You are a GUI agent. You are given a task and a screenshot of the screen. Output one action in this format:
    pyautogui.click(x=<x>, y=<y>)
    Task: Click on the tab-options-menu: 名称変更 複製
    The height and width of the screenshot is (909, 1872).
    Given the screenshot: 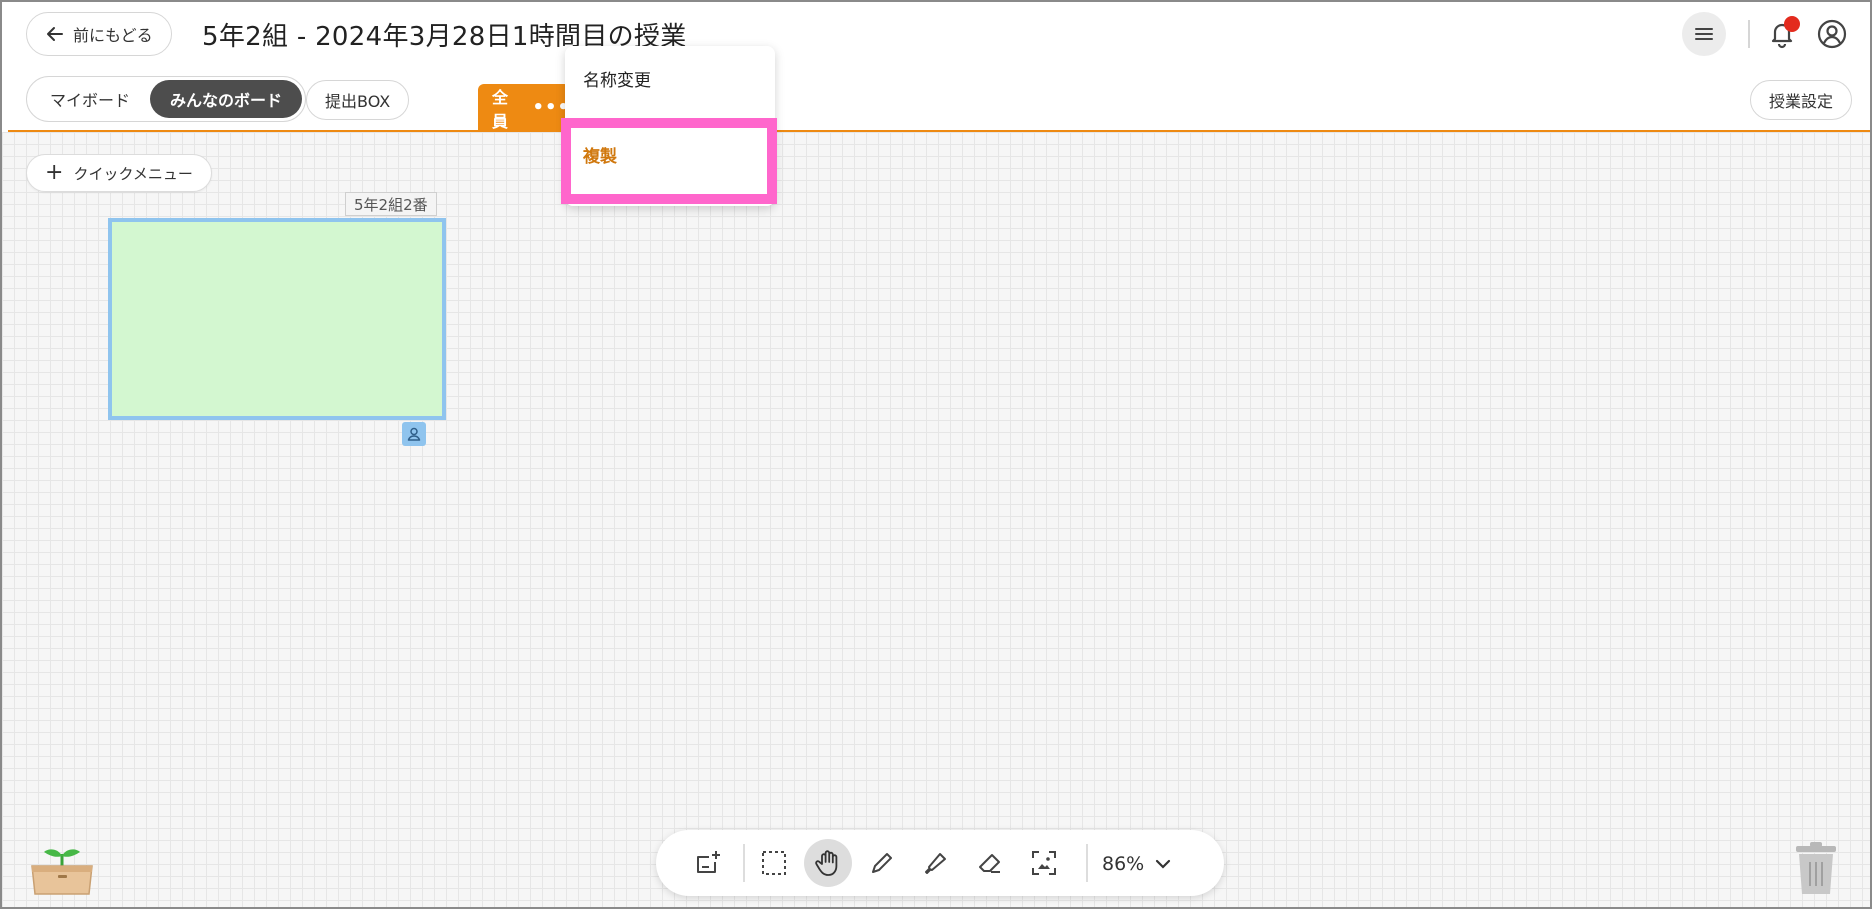 What is the action you would take?
    pyautogui.click(x=670, y=126)
    